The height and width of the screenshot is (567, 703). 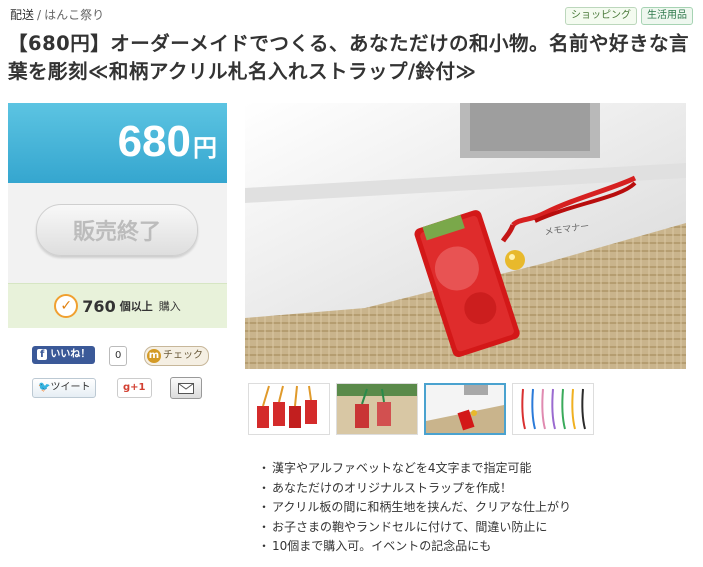 What do you see at coordinates (183, 355) in the screenshot?
I see `mixi-check-label: チェック` at bounding box center [183, 355].